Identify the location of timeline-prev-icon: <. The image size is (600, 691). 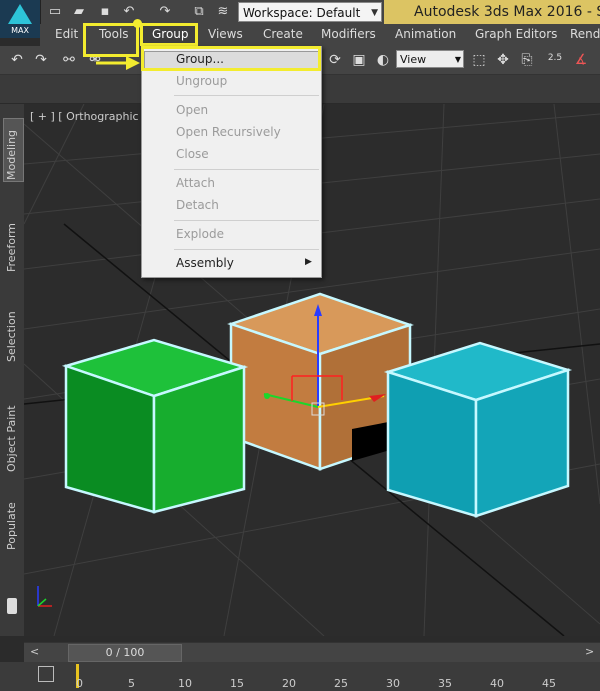
(34, 651).